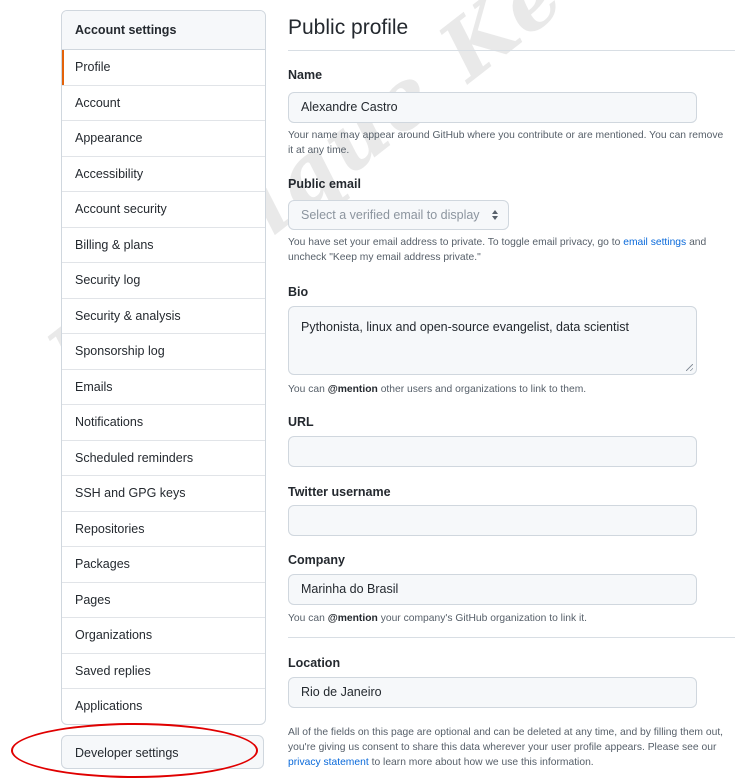 Image resolution: width=737 pixels, height=780 pixels. What do you see at coordinates (339, 492) in the screenshot?
I see `twitter-label: Twitter username` at bounding box center [339, 492].